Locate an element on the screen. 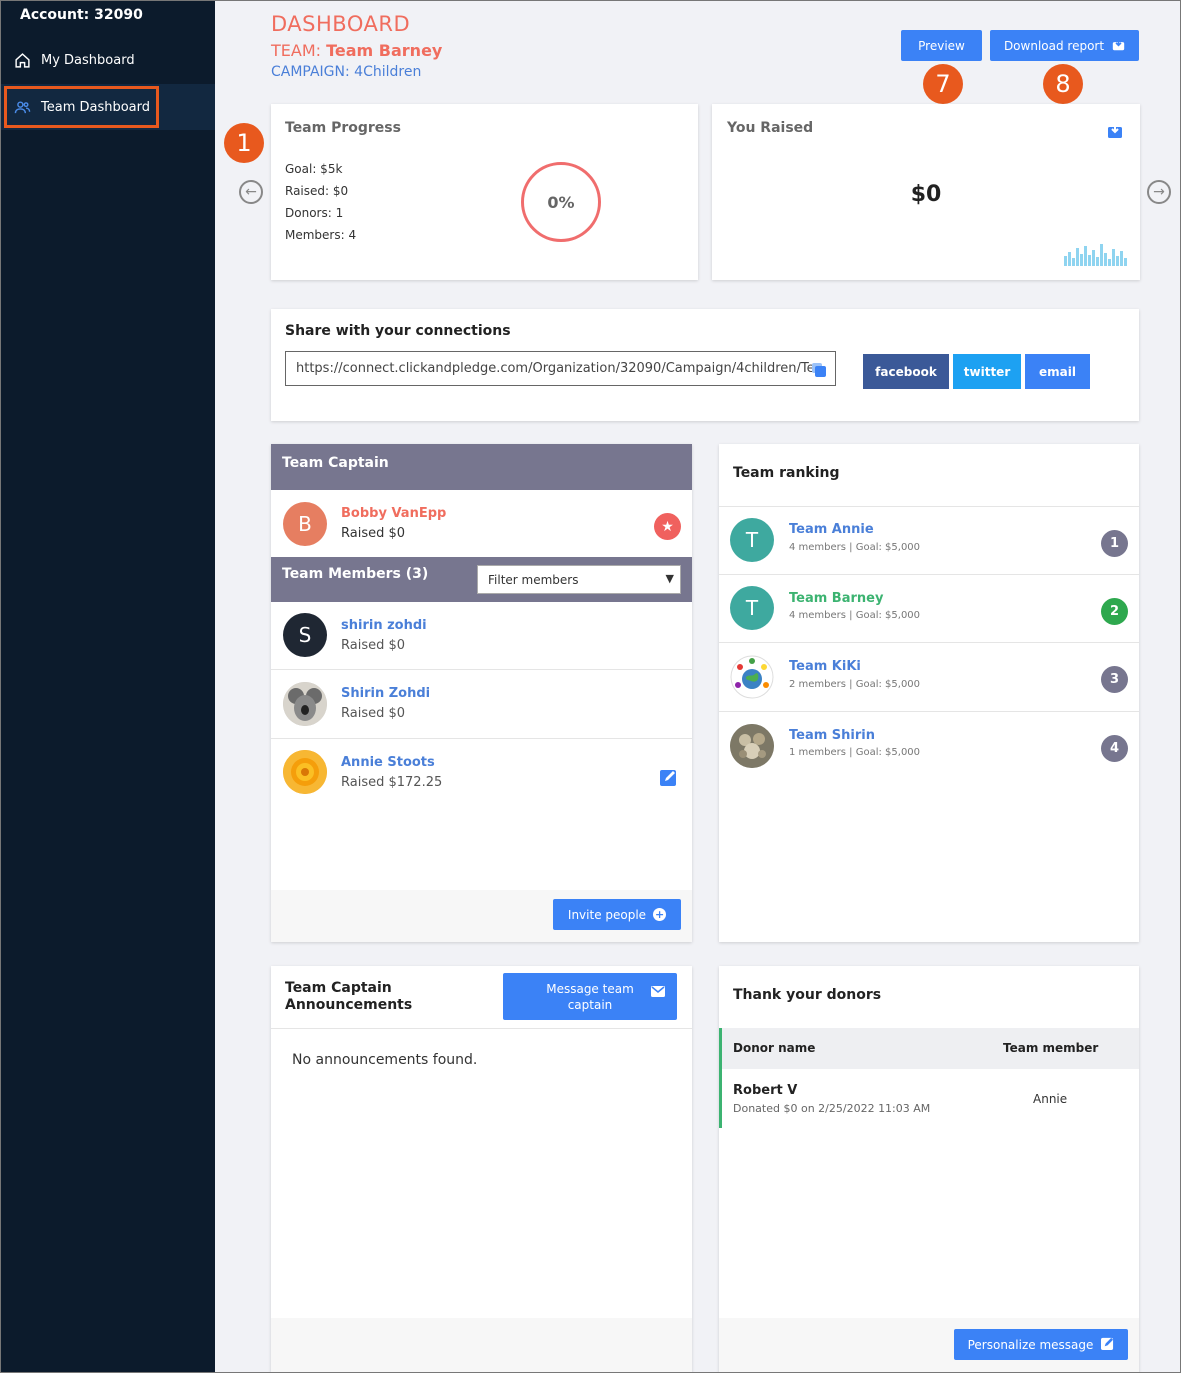 The height and width of the screenshot is (1373, 1181). avatar: S is located at coordinates (305, 635).